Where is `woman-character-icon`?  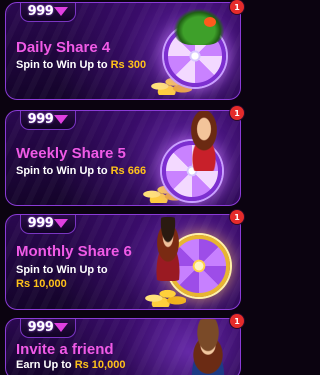
woman-character-icon is located at coordinates (204, 141).